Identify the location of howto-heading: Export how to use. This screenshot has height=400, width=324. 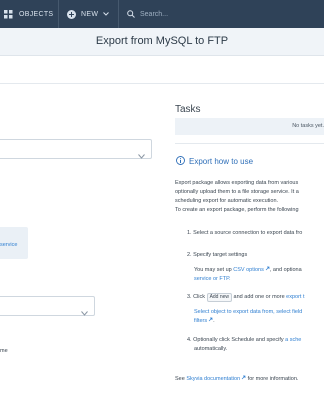
(214, 161).